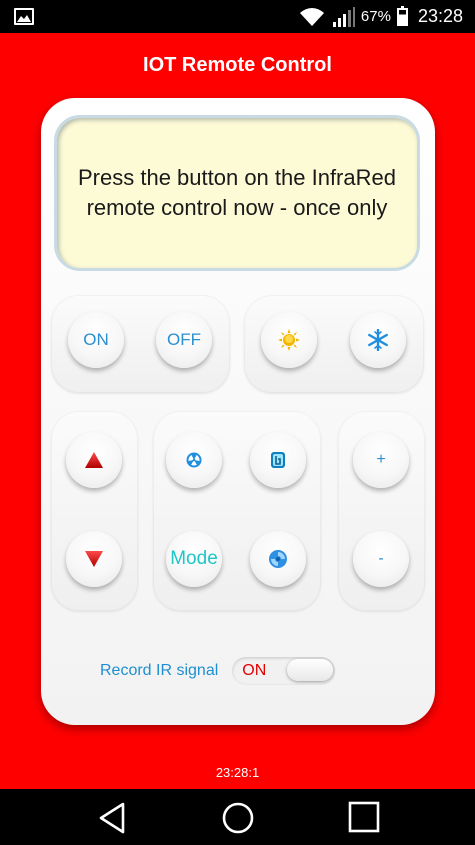 The image size is (475, 845). I want to click on back-icon, so click(112, 818).